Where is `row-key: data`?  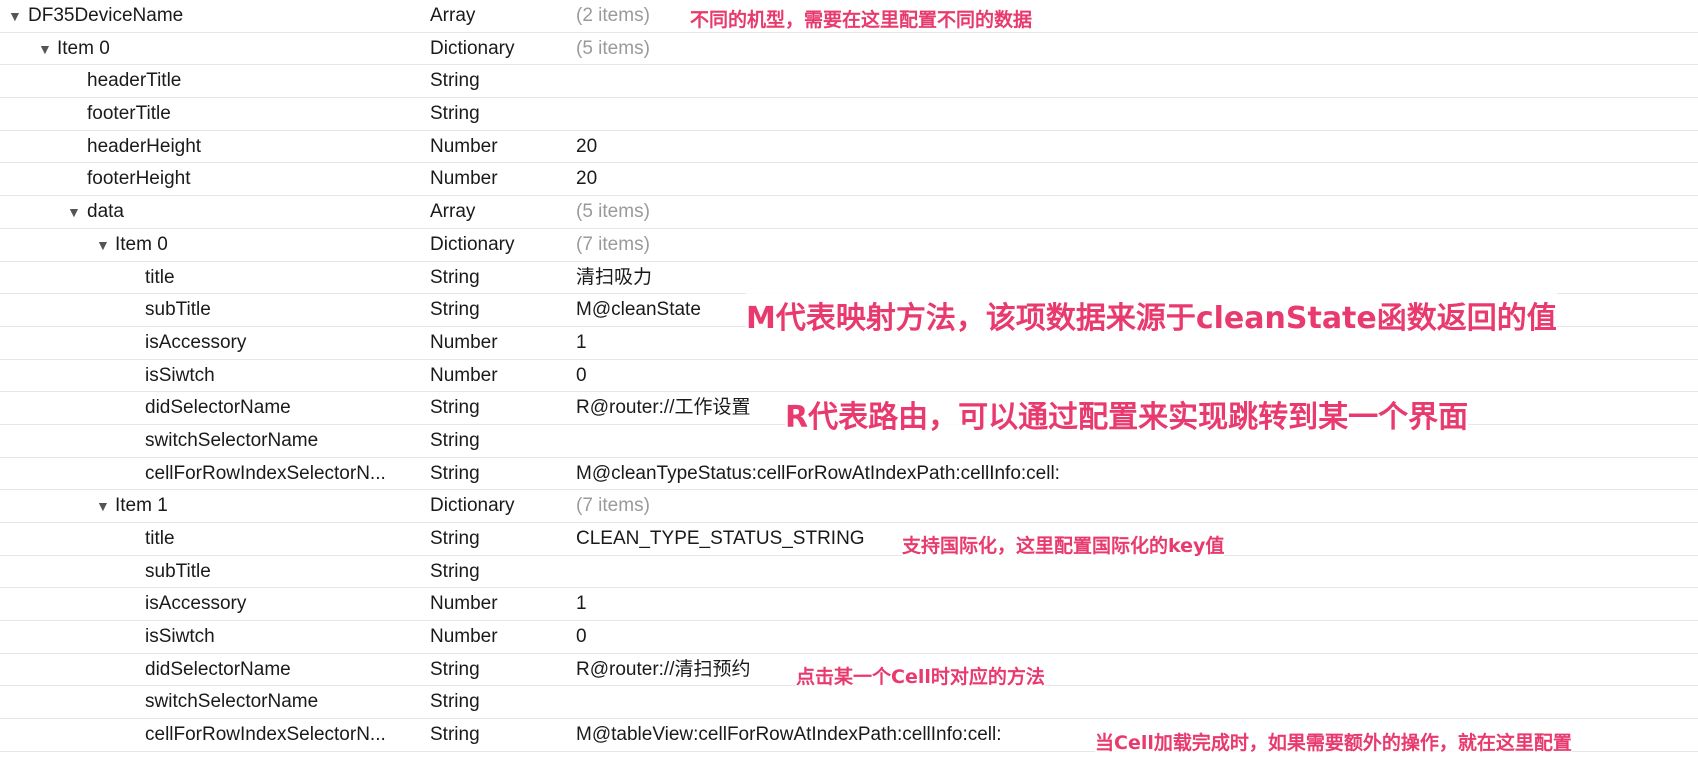
row-key: data is located at coordinates (105, 212).